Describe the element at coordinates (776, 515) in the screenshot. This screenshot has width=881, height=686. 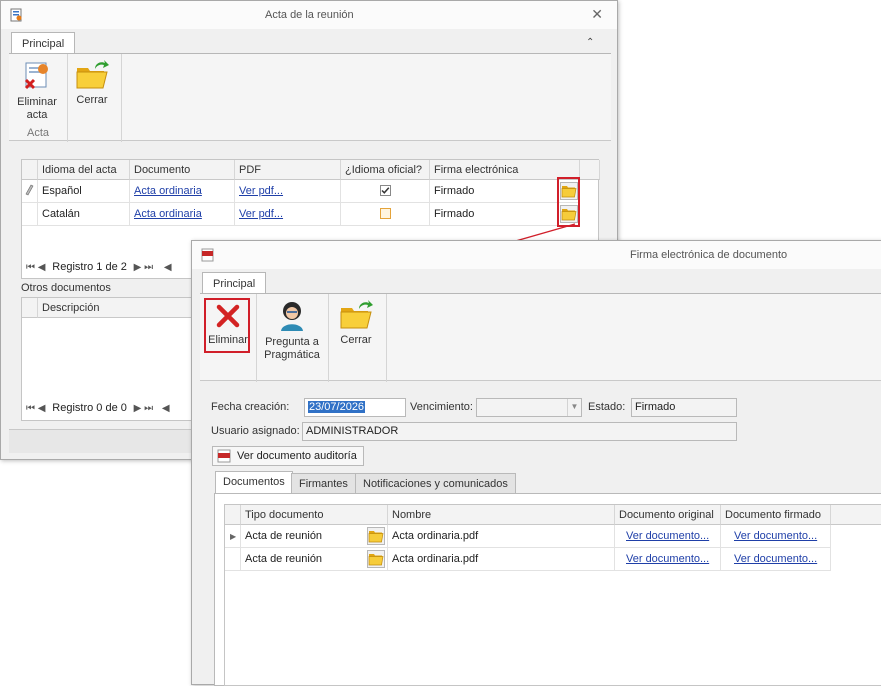
I see `header-firmado: Documento firmado` at that location.